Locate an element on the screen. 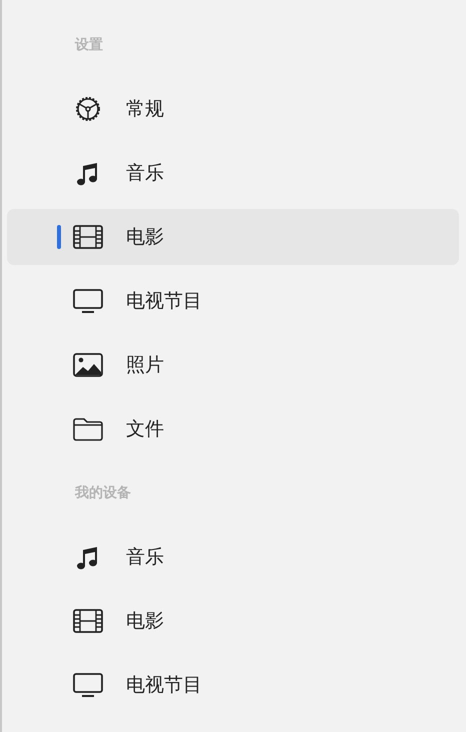  section-header: 我的设备 is located at coordinates (103, 493).